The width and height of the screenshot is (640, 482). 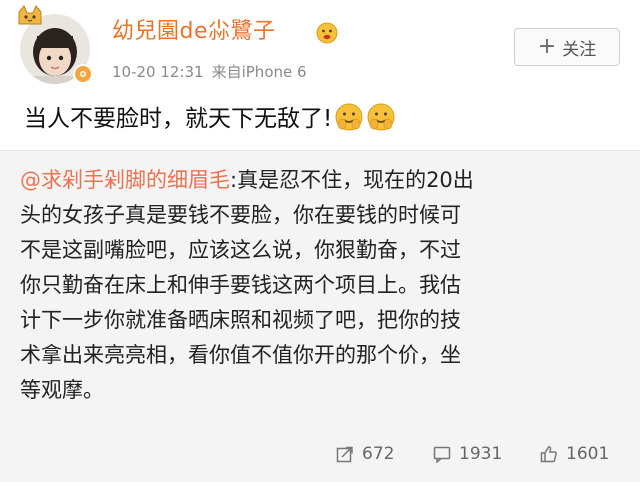 I want to click on comment-count: 1931, so click(x=481, y=454).